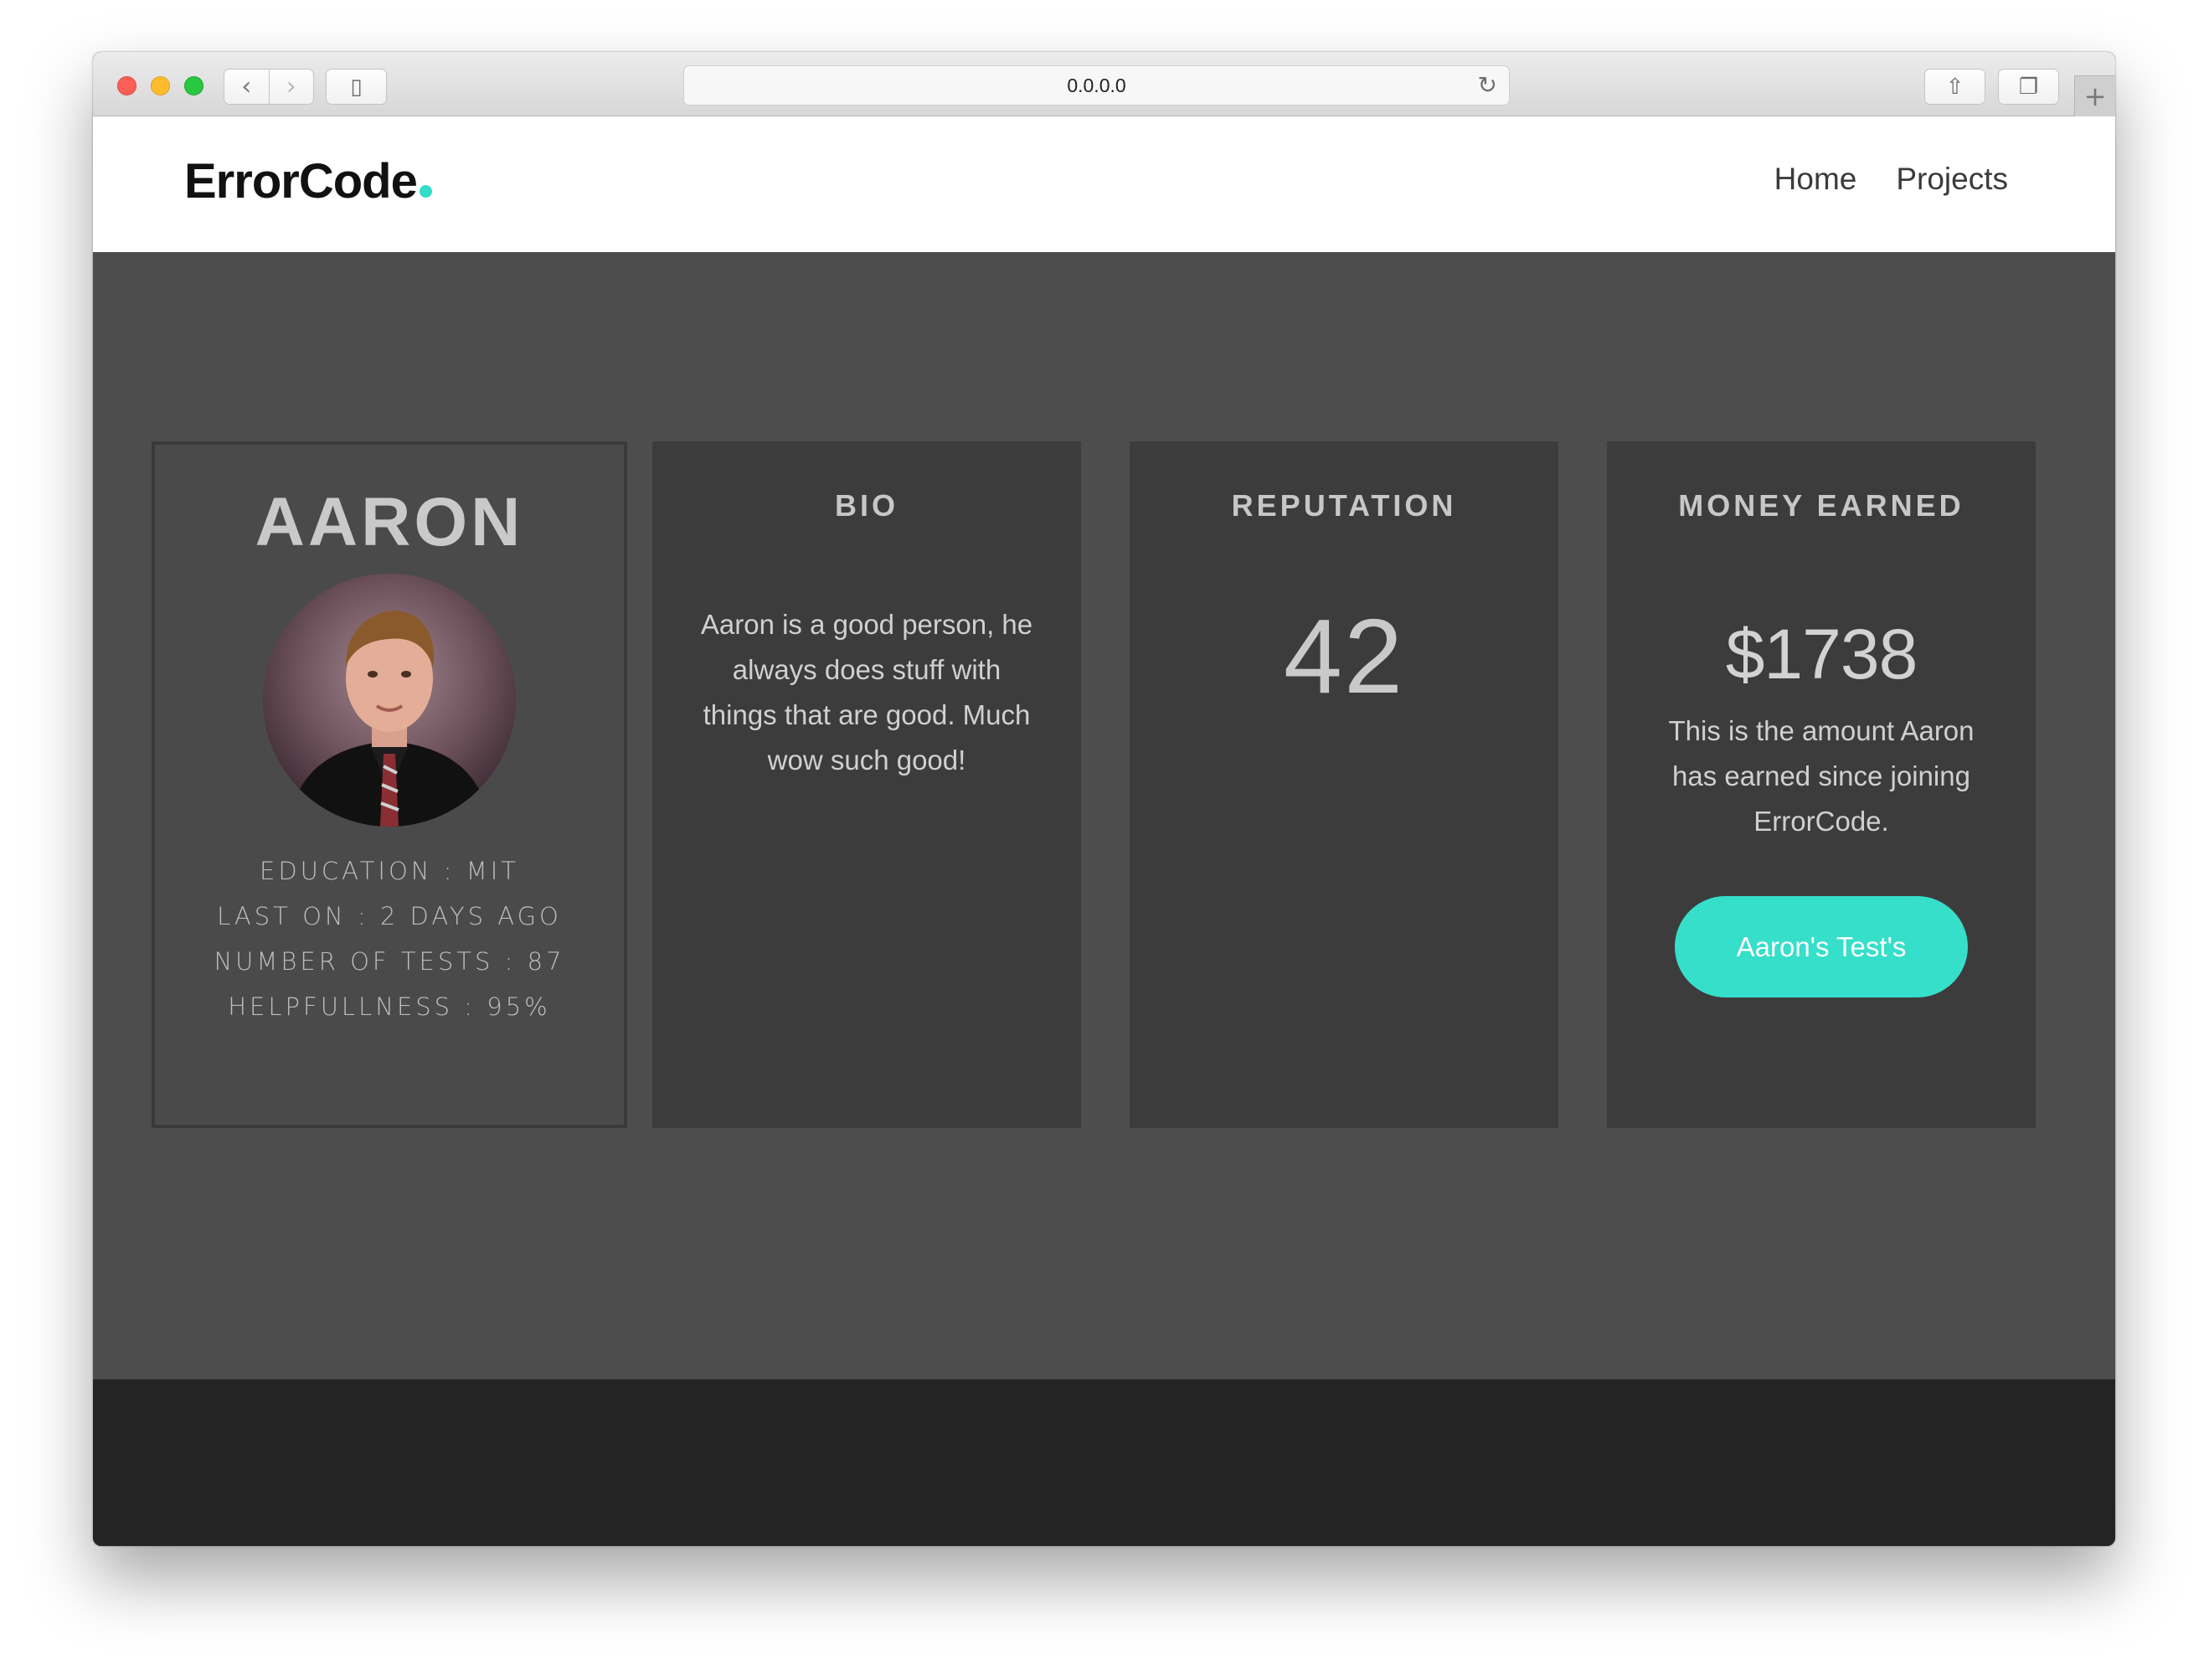 The image size is (2209, 1680). I want to click on reload-icon: ↻, so click(1487, 85).